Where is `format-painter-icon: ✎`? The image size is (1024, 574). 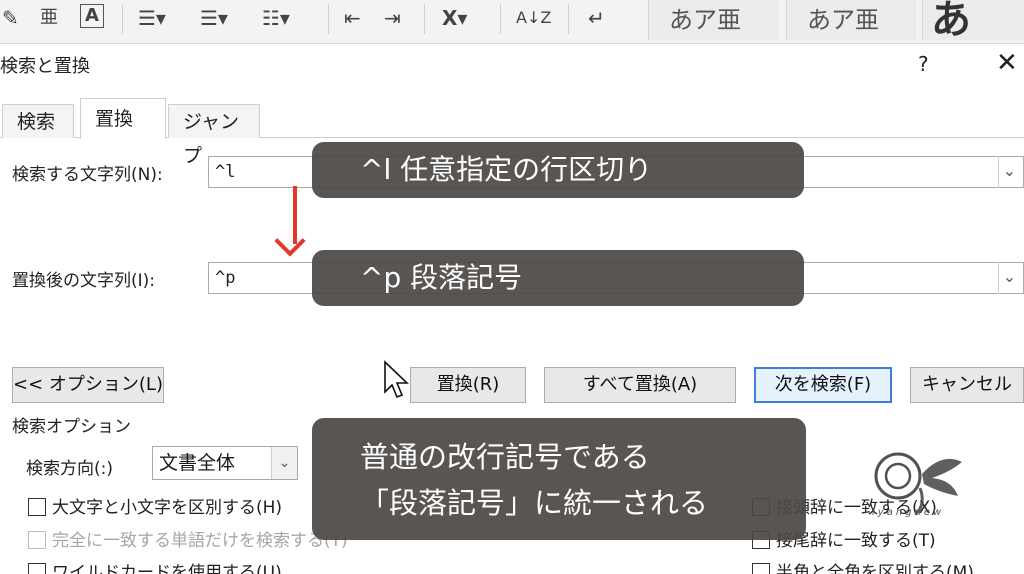 format-painter-icon: ✎ is located at coordinates (10, 18).